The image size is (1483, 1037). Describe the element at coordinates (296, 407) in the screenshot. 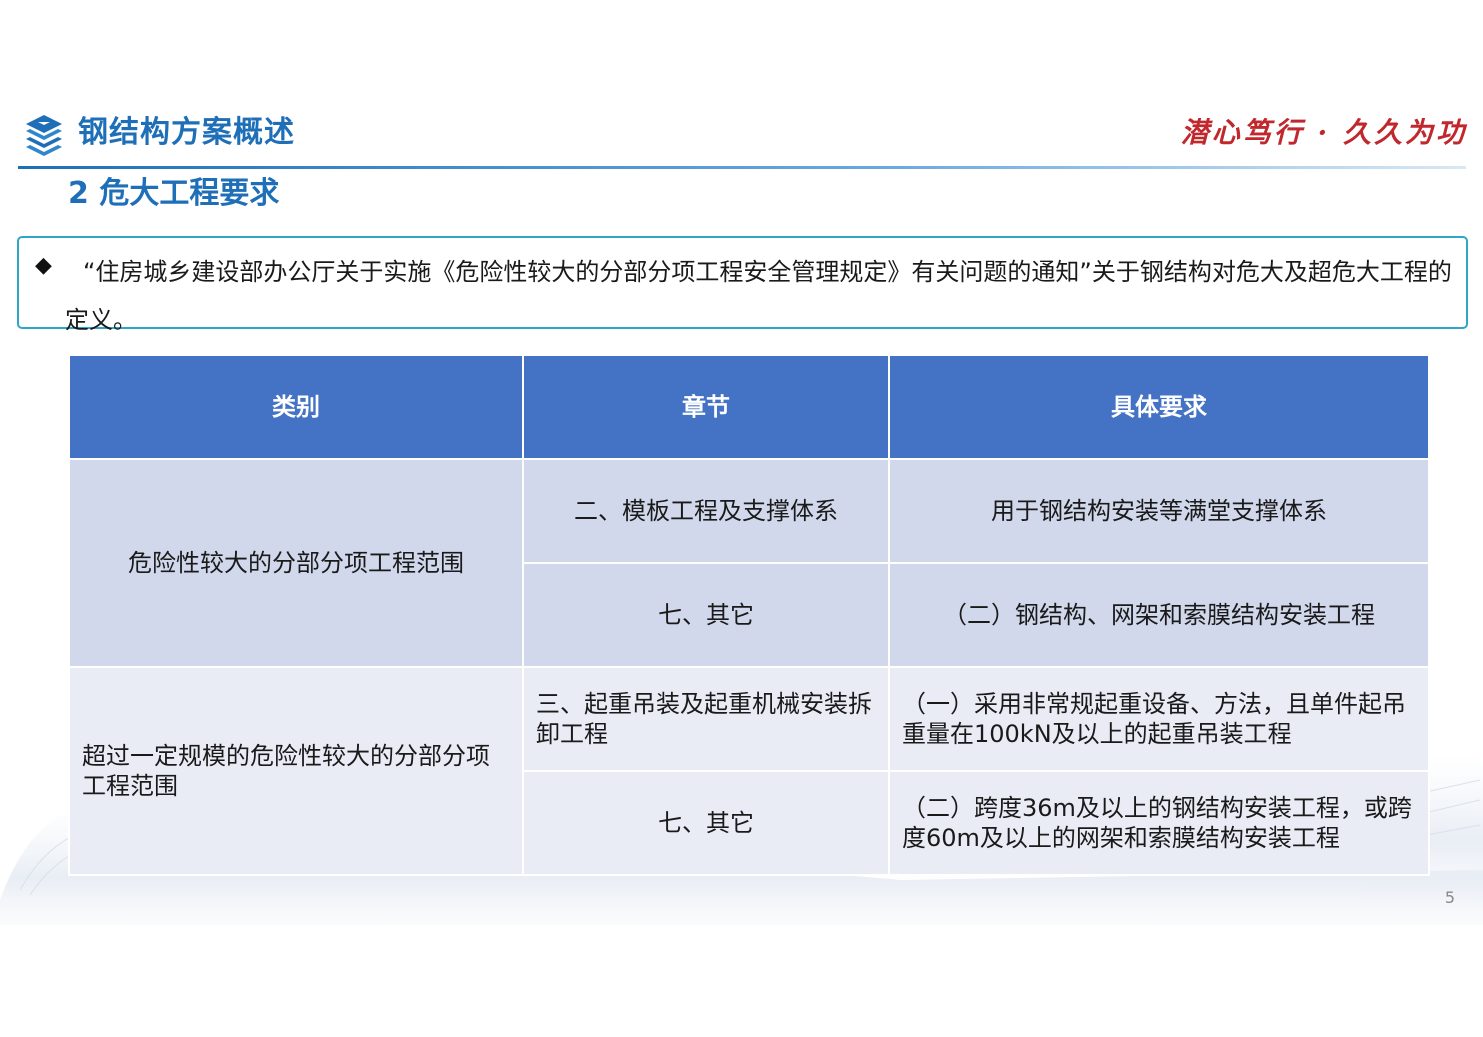

I see `column-header-category: 类别` at that location.